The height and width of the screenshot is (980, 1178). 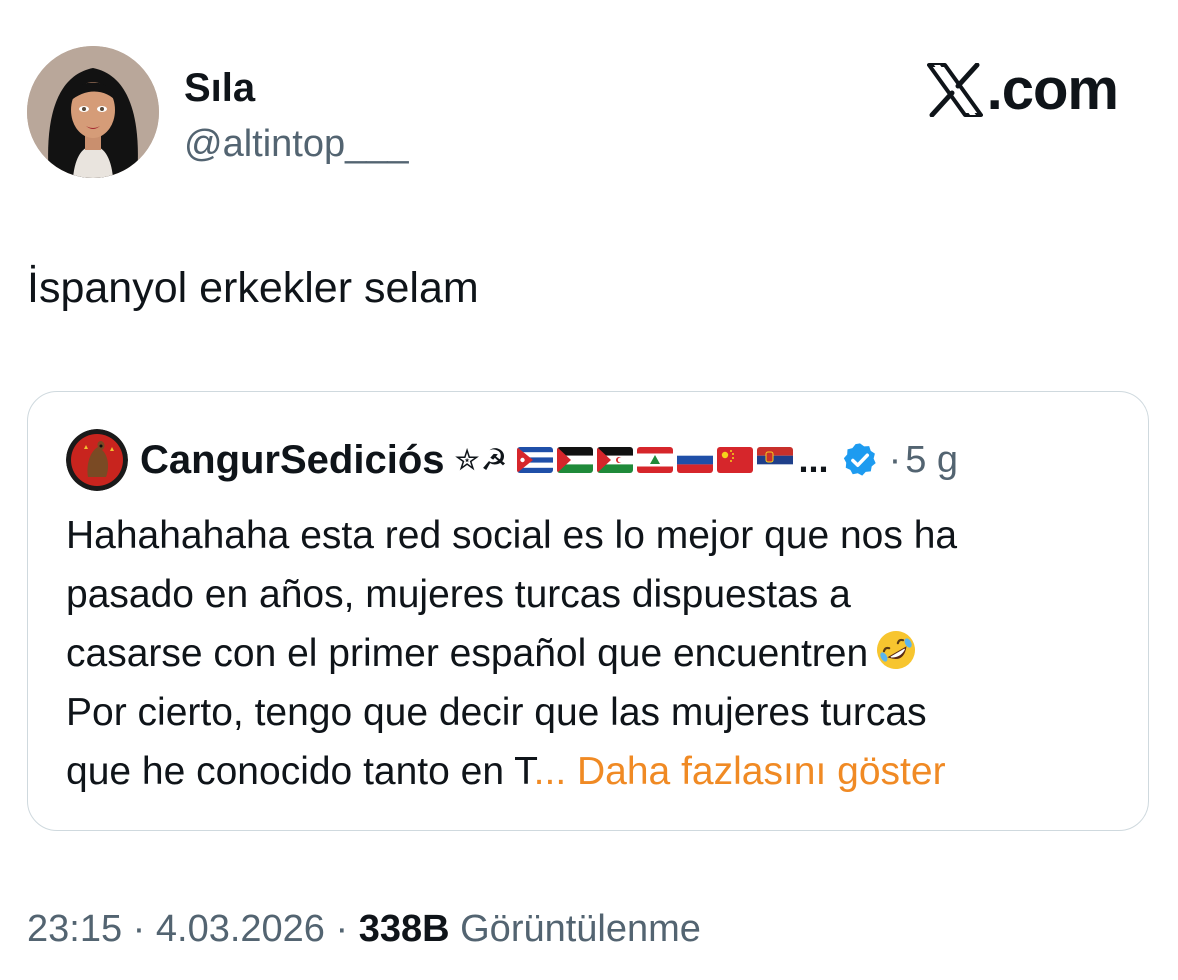 What do you see at coordinates (534, 460) in the screenshot?
I see `cuba-flag-icon` at bounding box center [534, 460].